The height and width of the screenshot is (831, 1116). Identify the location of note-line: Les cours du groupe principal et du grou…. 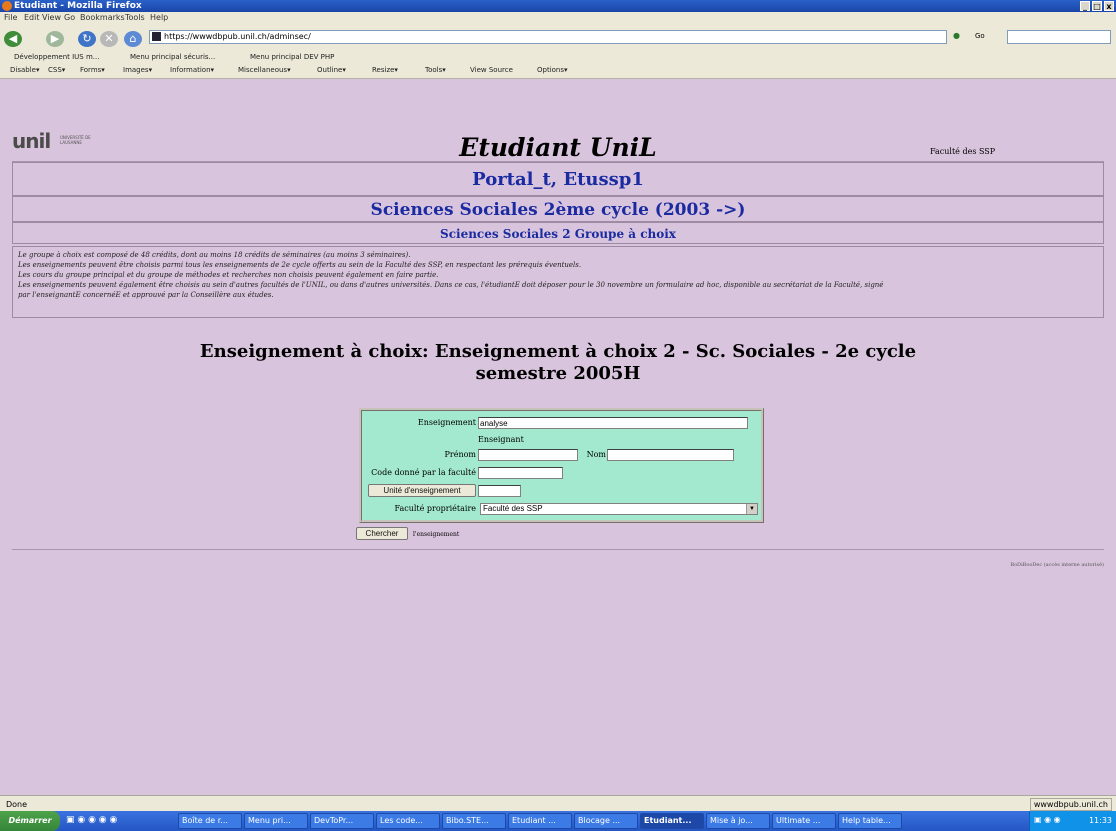
(228, 275).